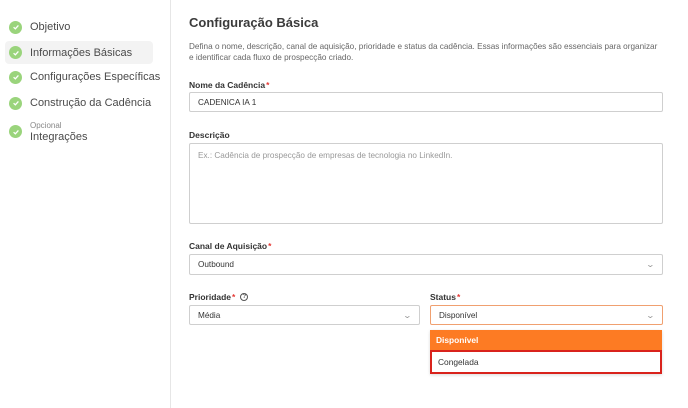  Describe the element at coordinates (546, 340) in the screenshot. I see `status-option-disponivel: Disponível` at that location.